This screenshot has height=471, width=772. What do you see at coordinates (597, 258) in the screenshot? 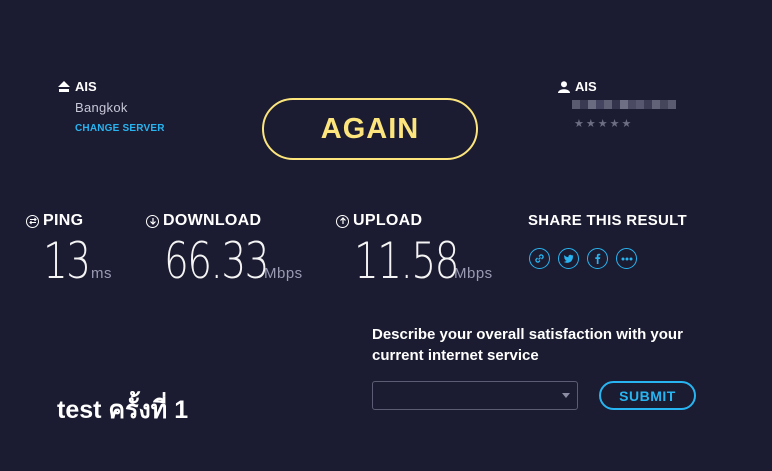
I see `facebook-icon` at bounding box center [597, 258].